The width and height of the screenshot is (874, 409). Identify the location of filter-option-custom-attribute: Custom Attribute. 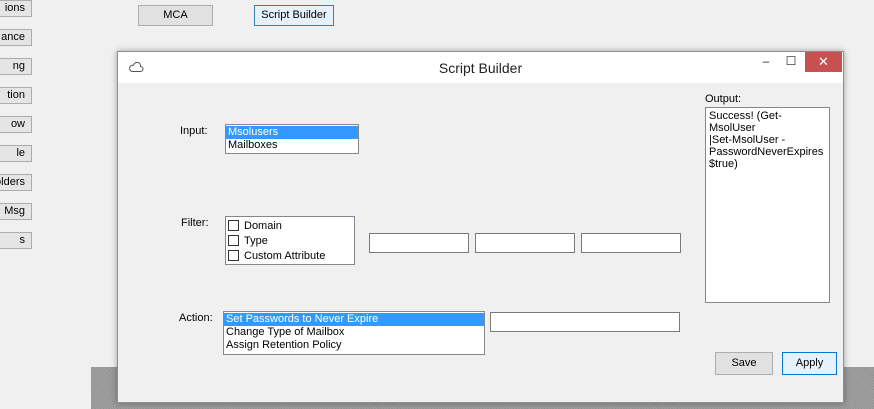
(290, 255).